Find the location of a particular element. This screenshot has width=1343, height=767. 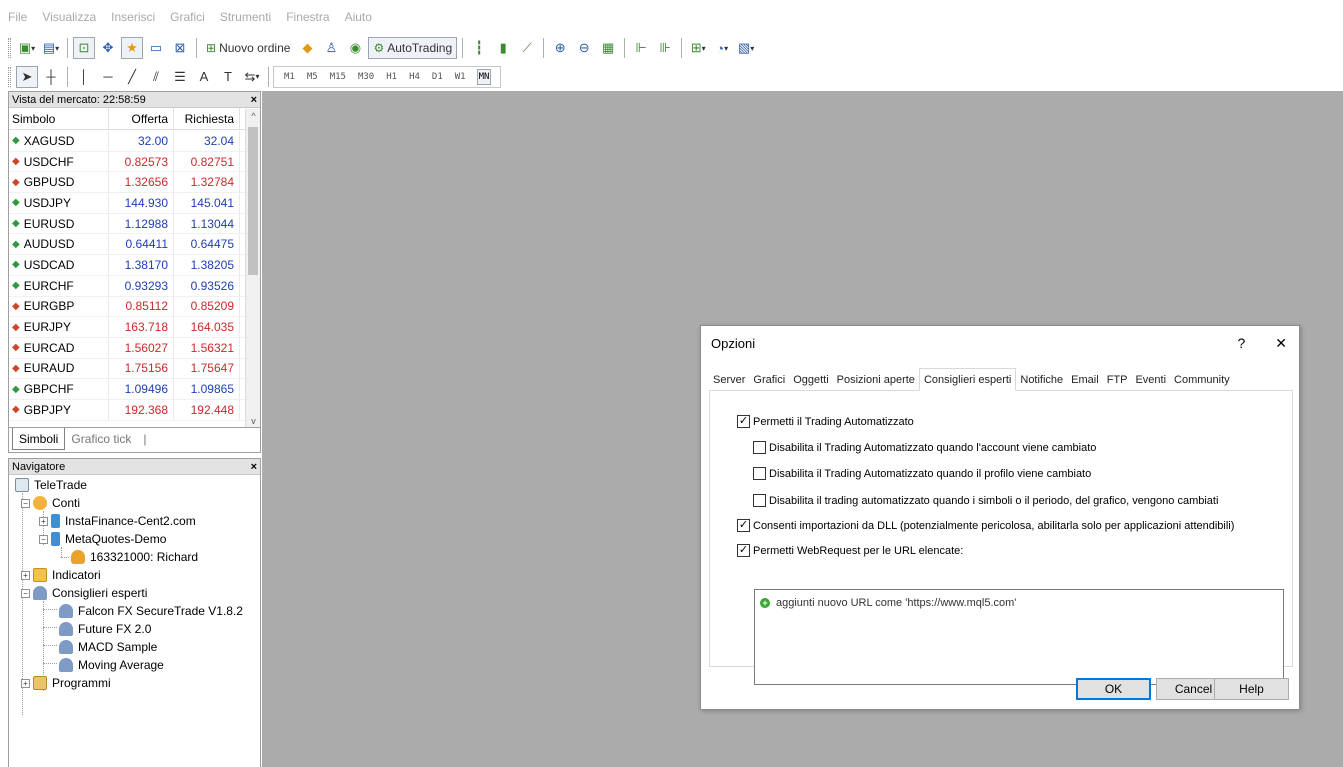

nav-indicators: + Indicatori is located at coordinates (61, 575).